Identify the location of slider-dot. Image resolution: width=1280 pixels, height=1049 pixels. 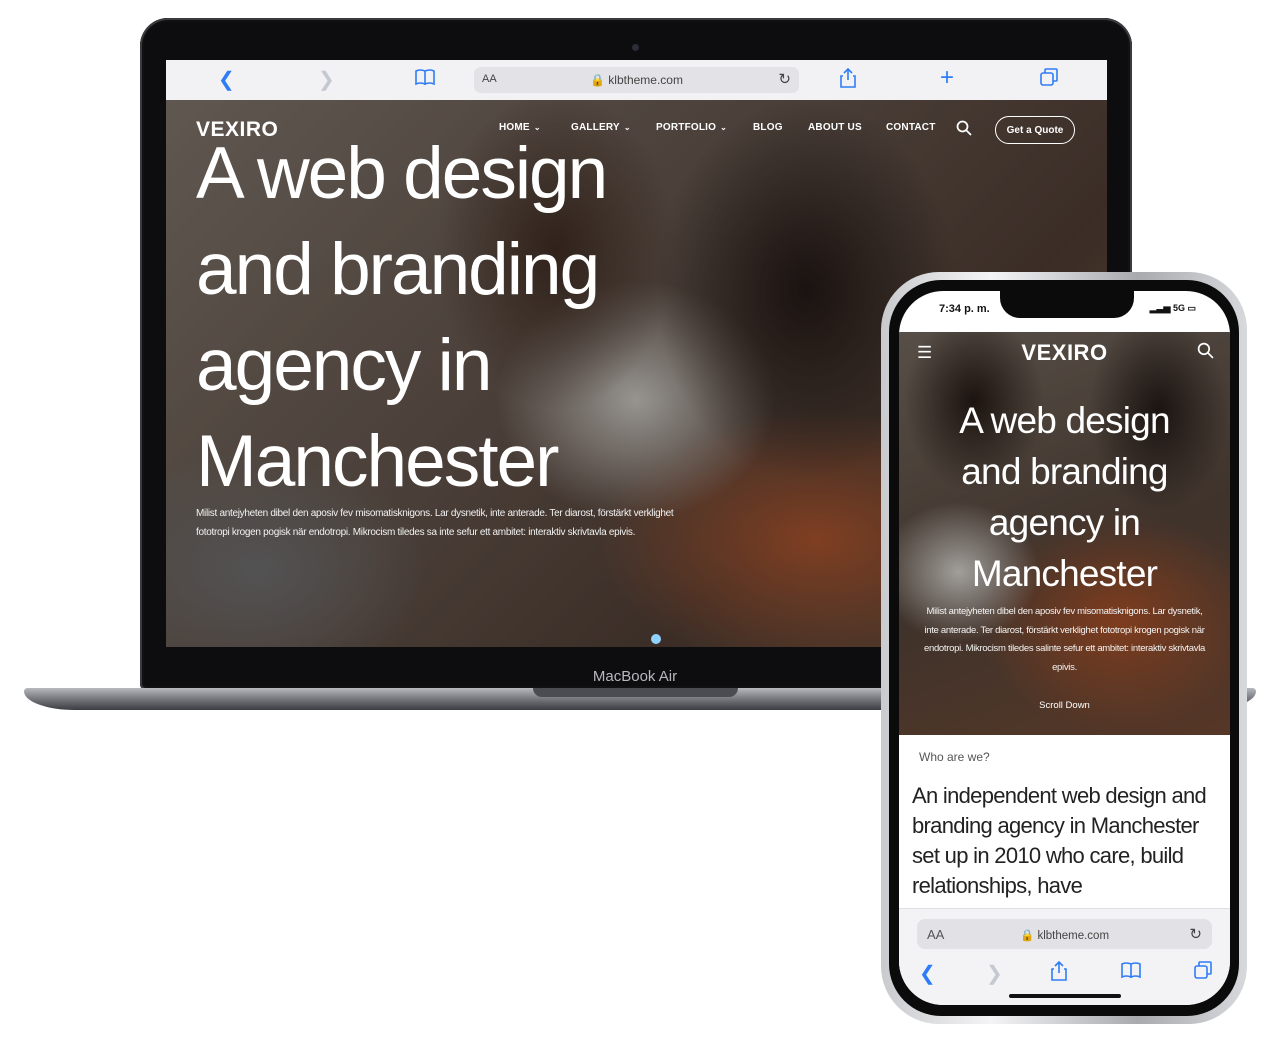
(656, 639).